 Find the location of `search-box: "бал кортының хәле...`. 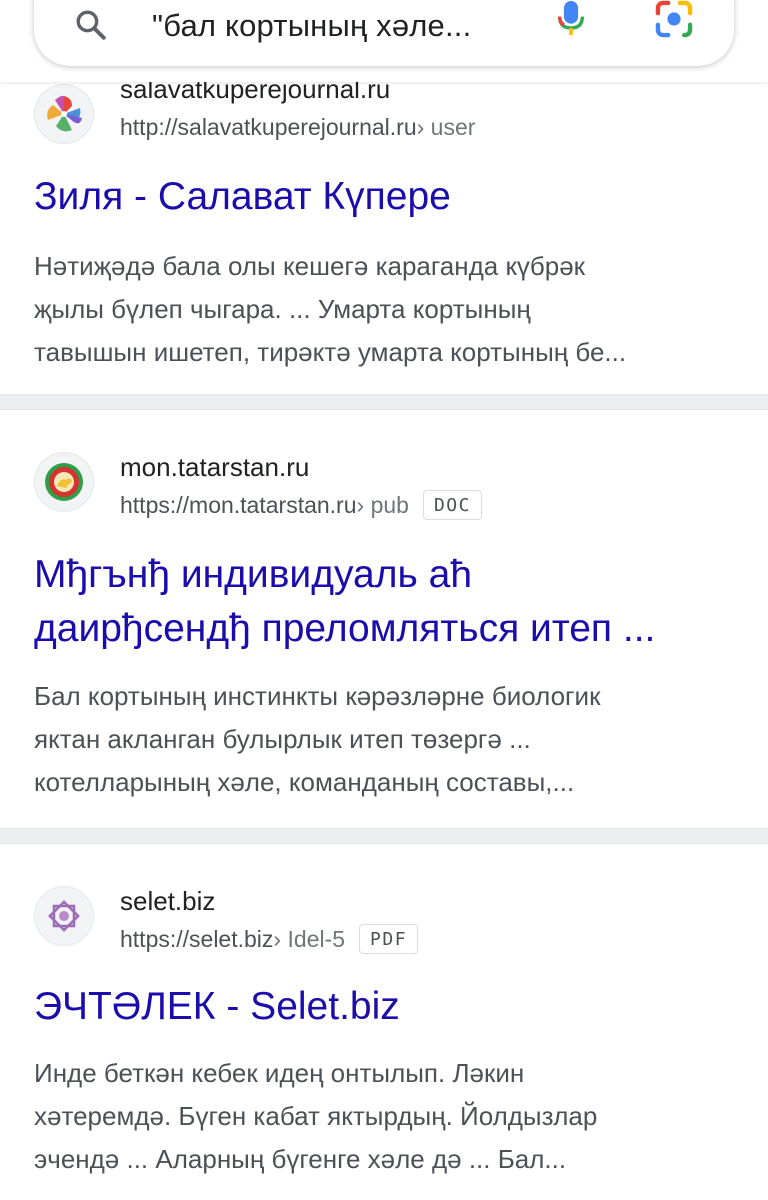

search-box: "бал кортының хәле... is located at coordinates (384, 33).